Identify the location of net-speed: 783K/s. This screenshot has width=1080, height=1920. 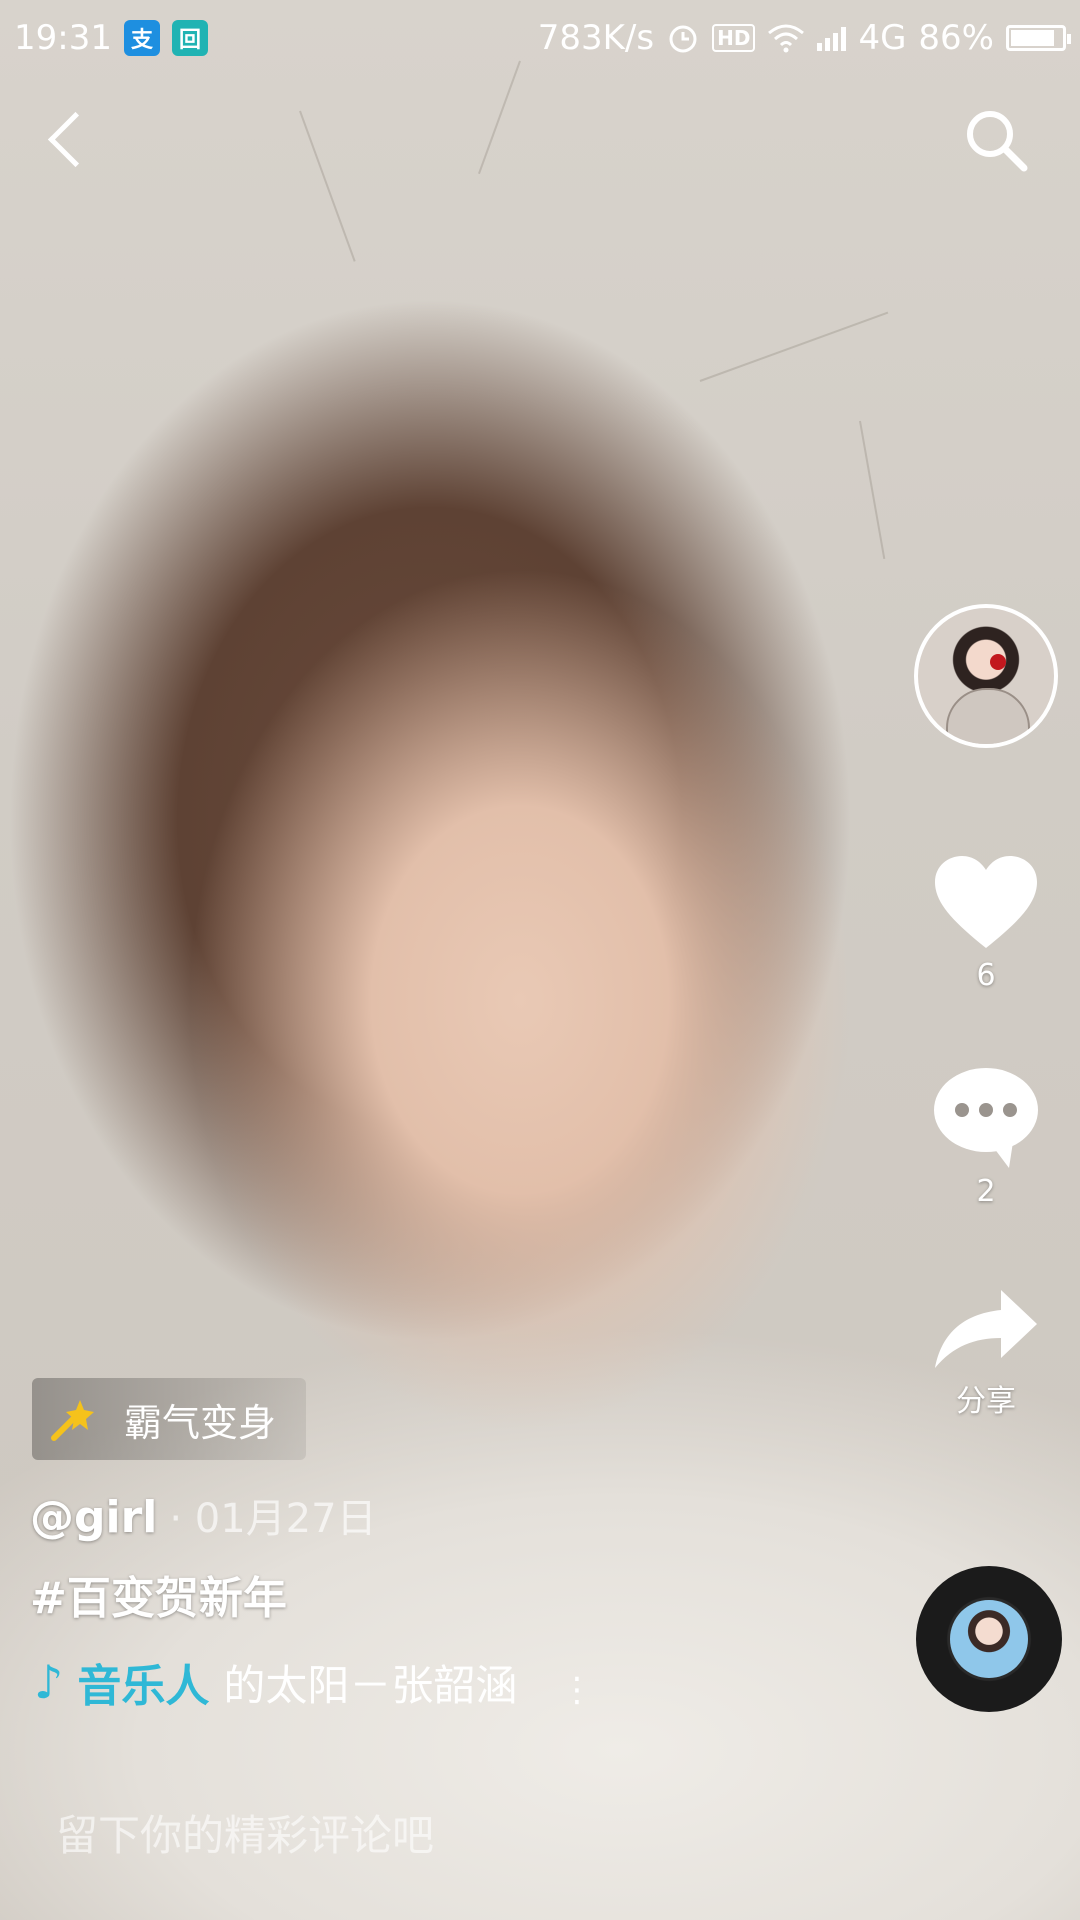
(596, 38).